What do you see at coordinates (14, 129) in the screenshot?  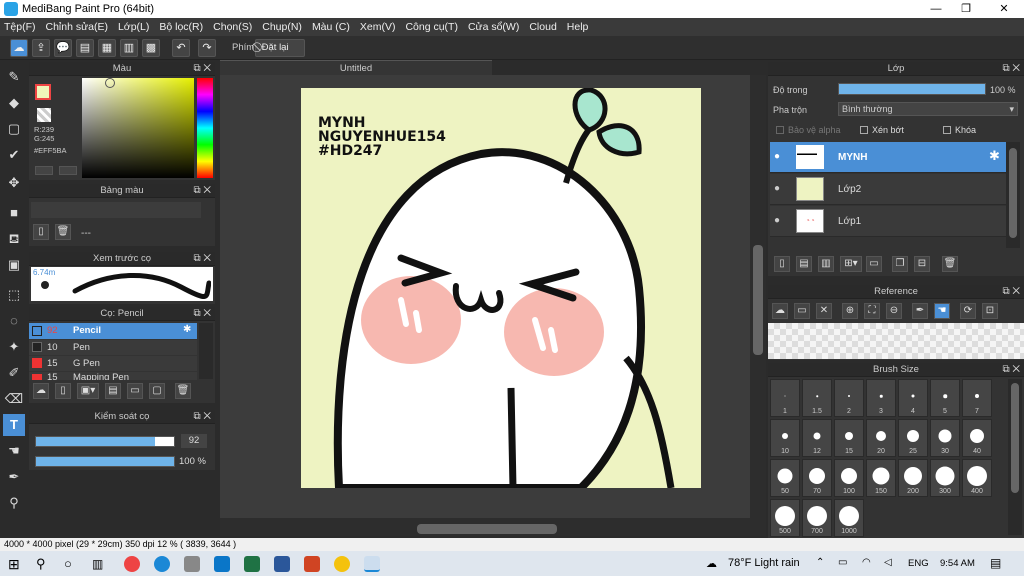 I see `rectangle-tool-icon: ▢` at bounding box center [14, 129].